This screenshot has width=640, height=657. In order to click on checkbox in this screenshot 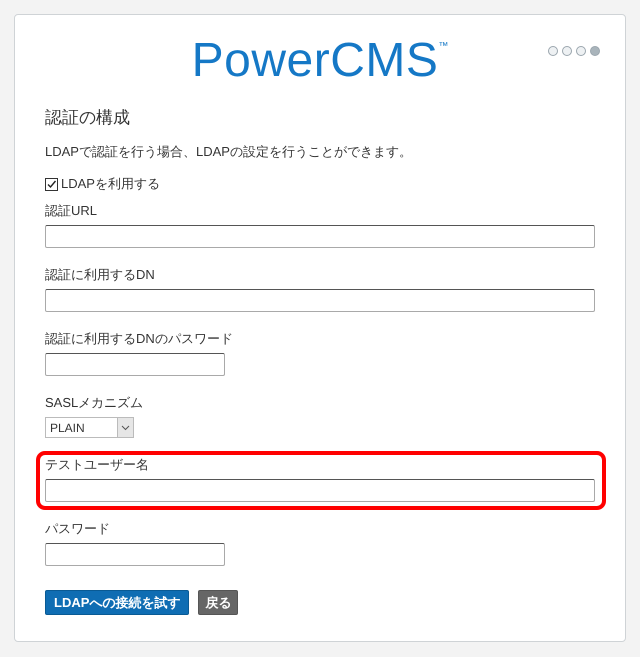, I will do `click(51, 184)`.